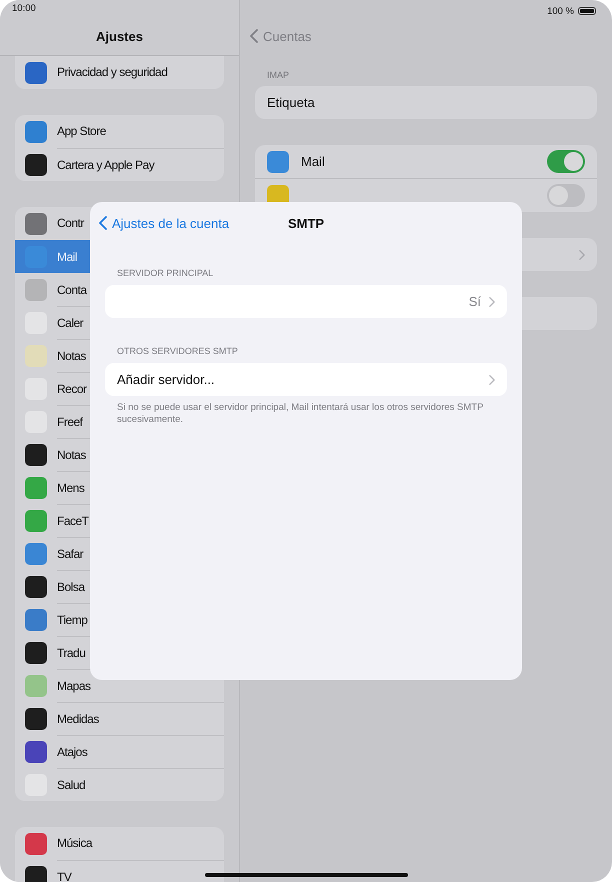 The height and width of the screenshot is (882, 612). I want to click on row-label: Mail, so click(313, 161).